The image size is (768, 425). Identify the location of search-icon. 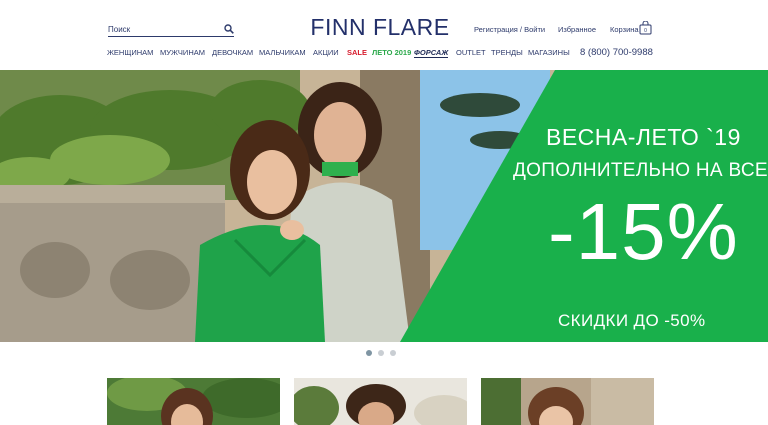
(229, 29).